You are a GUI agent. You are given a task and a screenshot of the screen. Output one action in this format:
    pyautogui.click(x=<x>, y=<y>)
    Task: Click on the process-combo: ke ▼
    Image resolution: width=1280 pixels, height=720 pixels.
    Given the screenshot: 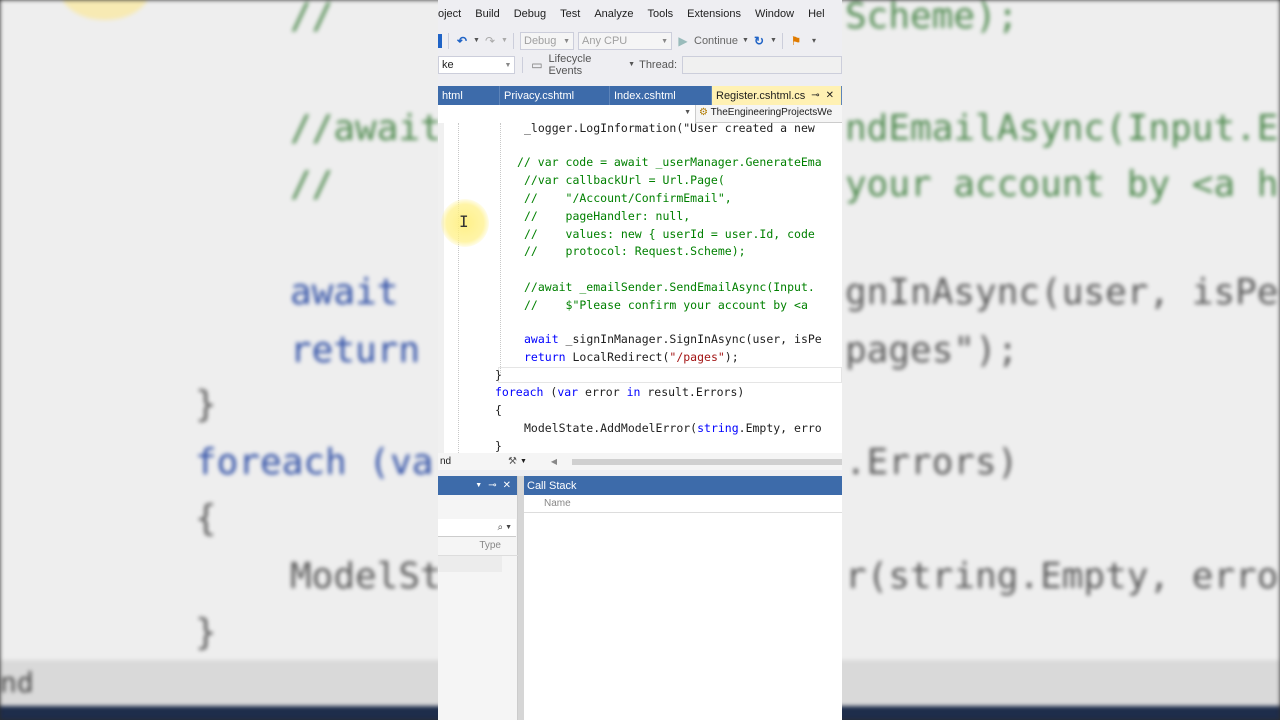 What is the action you would take?
    pyautogui.click(x=477, y=65)
    